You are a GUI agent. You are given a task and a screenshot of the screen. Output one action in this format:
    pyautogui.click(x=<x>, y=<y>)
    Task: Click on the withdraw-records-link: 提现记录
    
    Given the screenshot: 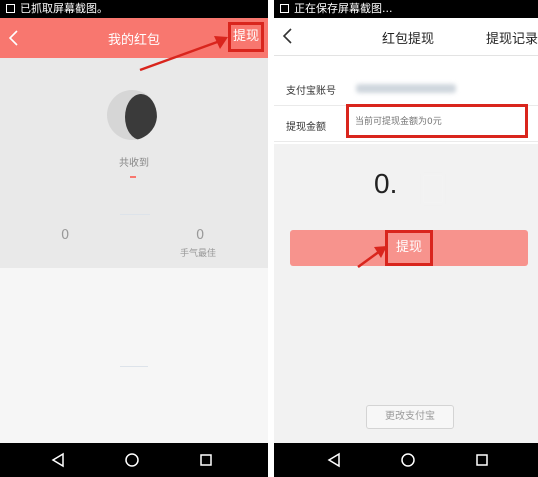 What is the action you would take?
    pyautogui.click(x=512, y=37)
    